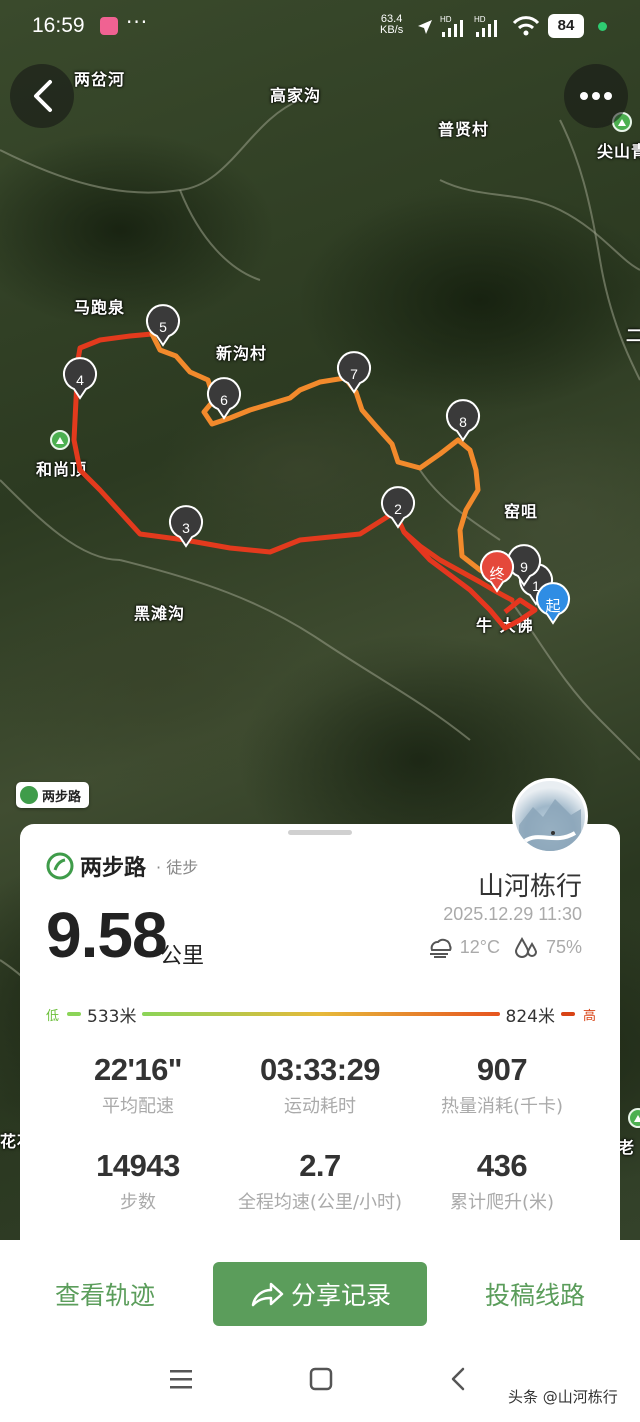  I want to click on humidity: 75%, so click(563, 946).